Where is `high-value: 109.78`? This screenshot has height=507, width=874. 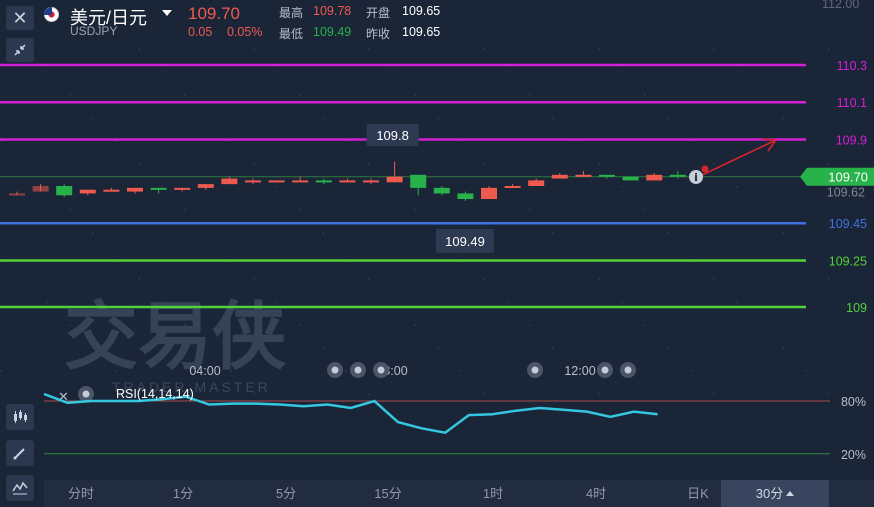 high-value: 109.78 is located at coordinates (332, 11).